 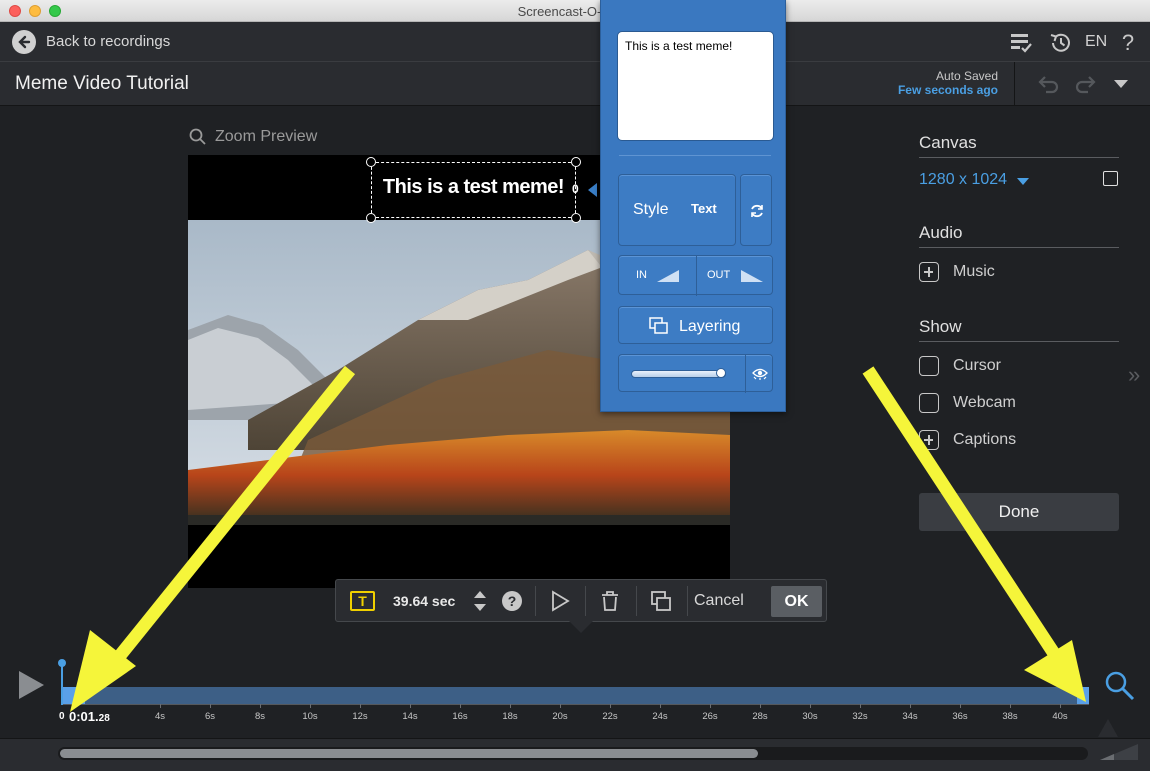 What do you see at coordinates (929, 366) in the screenshot?
I see `cursor-checkbox` at bounding box center [929, 366].